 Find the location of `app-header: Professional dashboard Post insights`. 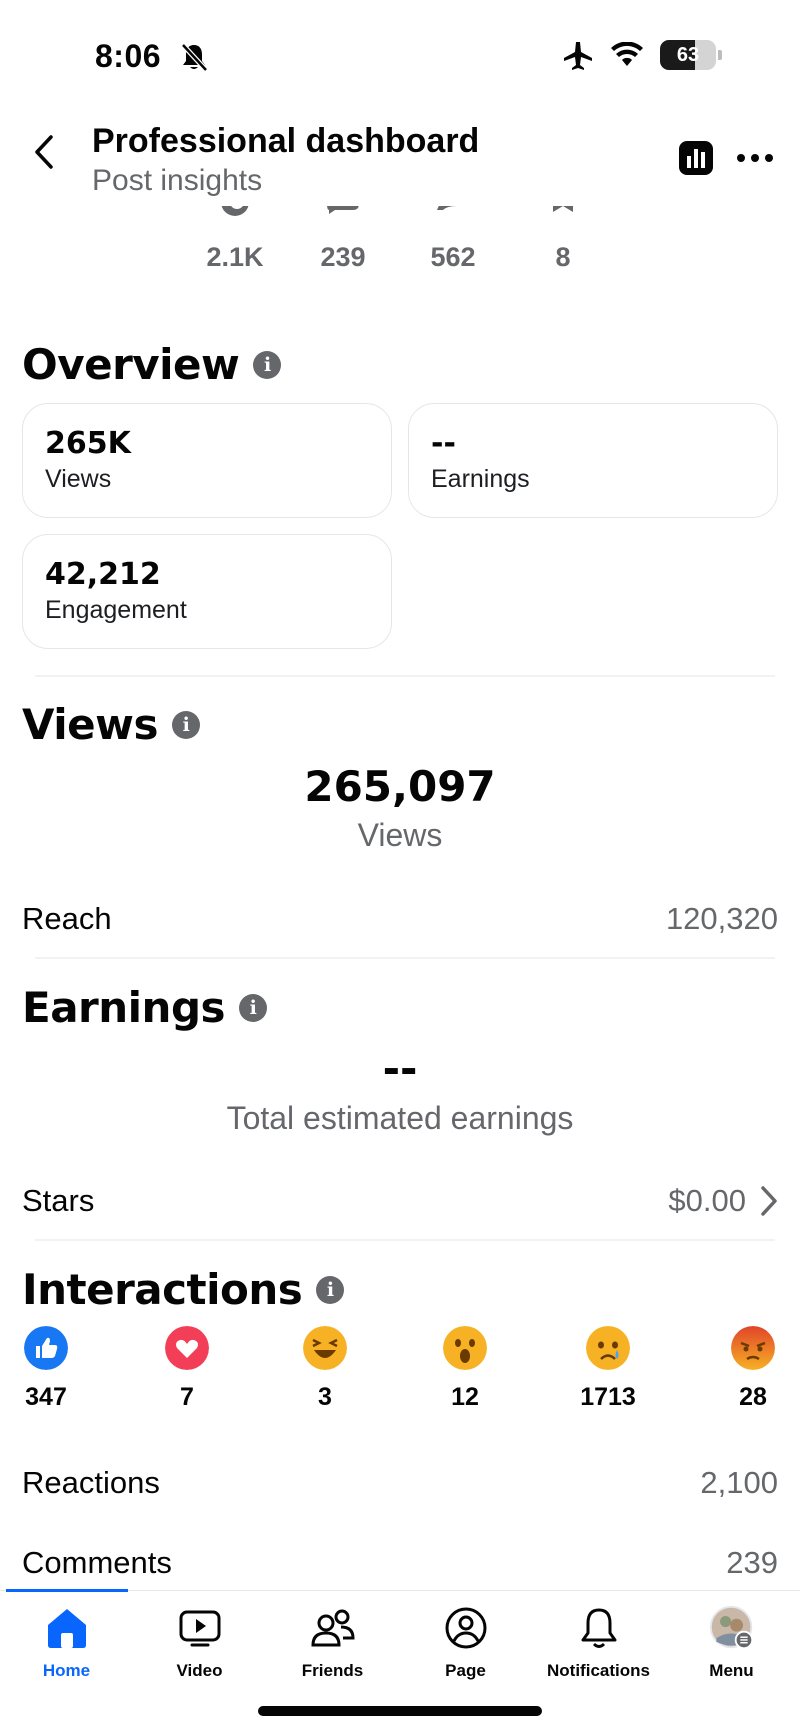

app-header: Professional dashboard Post insights is located at coordinates (400, 158).